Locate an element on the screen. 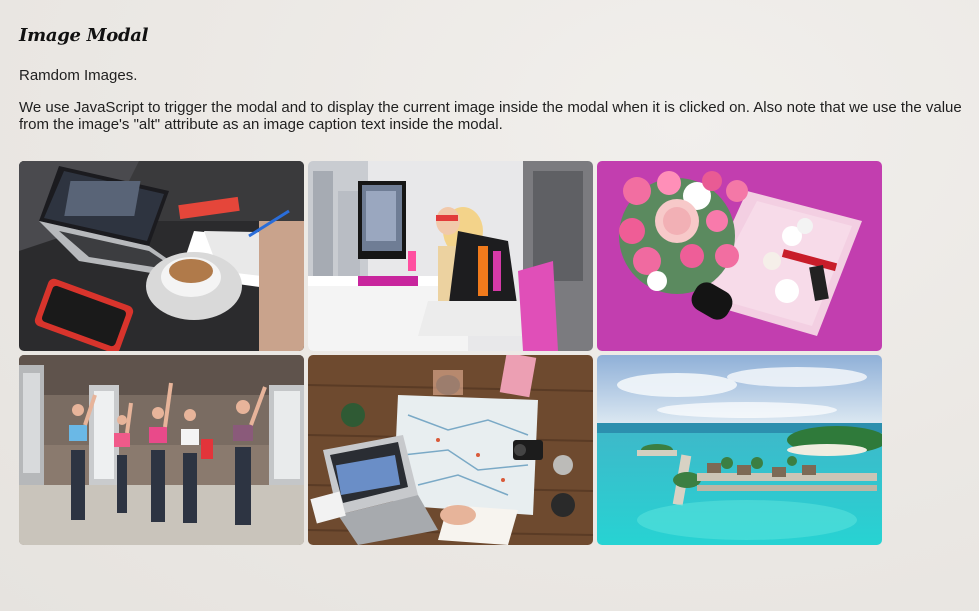 This screenshot has width=979, height=611. fitness-group-photo is located at coordinates (161, 450).